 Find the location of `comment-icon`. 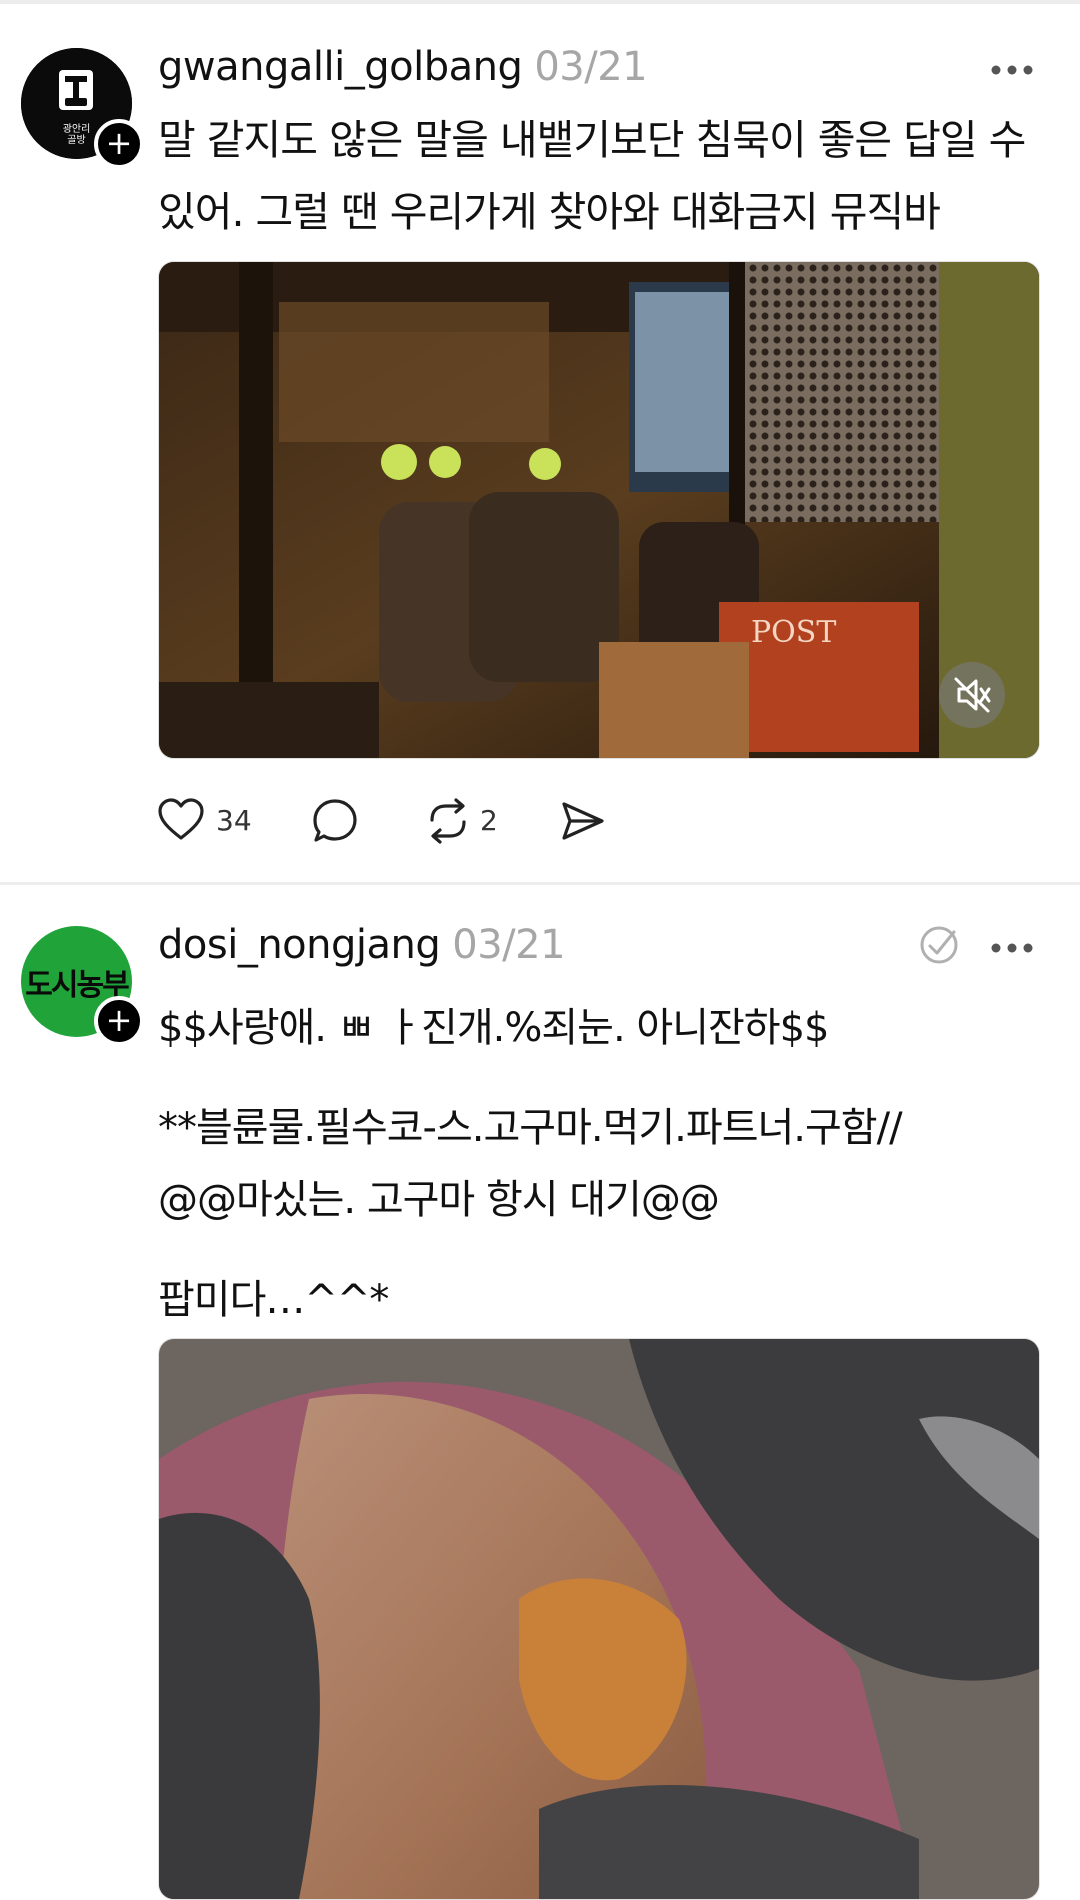

comment-icon is located at coordinates (335, 820).